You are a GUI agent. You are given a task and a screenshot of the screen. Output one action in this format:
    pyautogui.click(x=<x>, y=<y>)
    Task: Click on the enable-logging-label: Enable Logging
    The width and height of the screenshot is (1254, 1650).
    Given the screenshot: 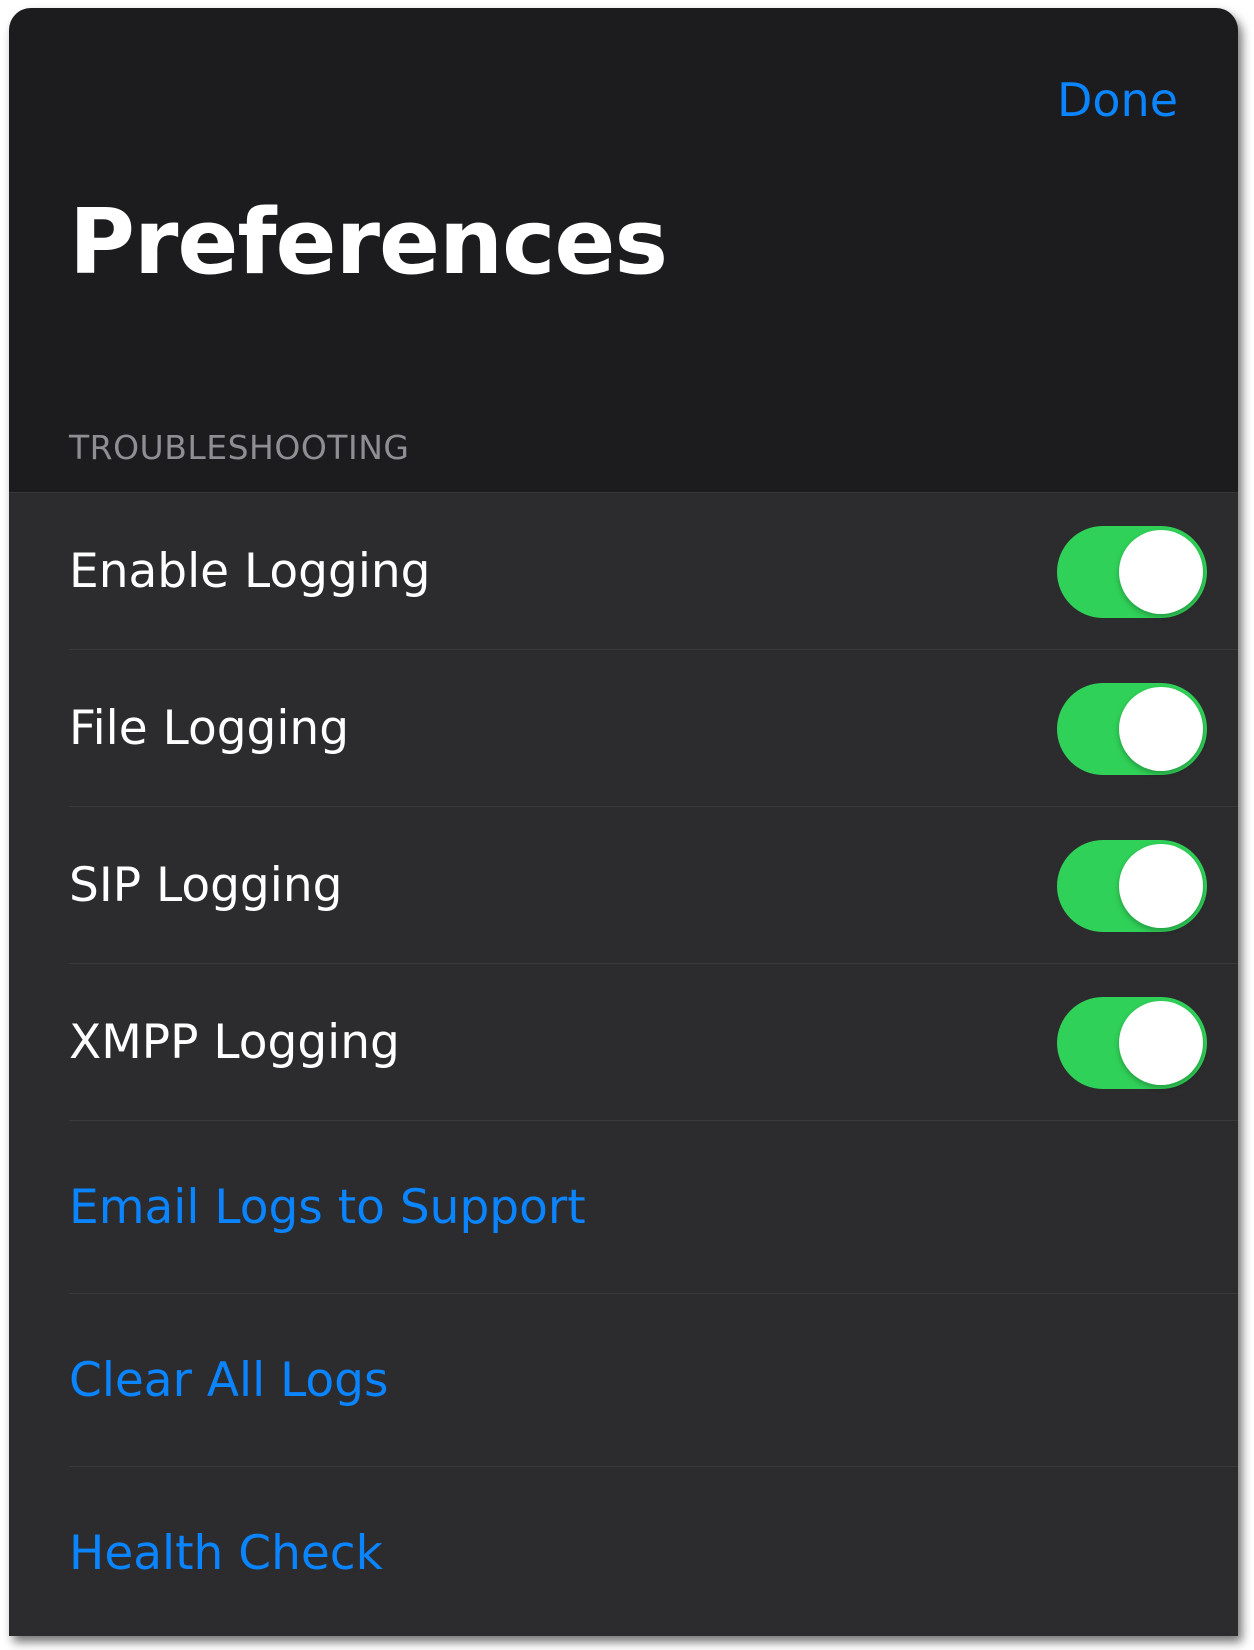 What is the action you would take?
    pyautogui.click(x=250, y=571)
    